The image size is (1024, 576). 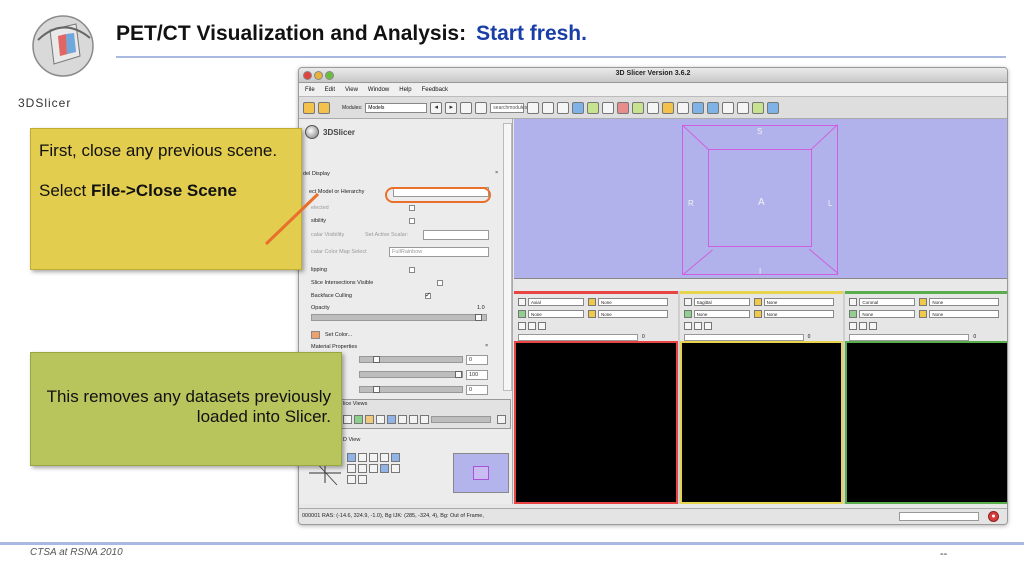 I want to click on menu-help: Help, so click(x=405, y=90).